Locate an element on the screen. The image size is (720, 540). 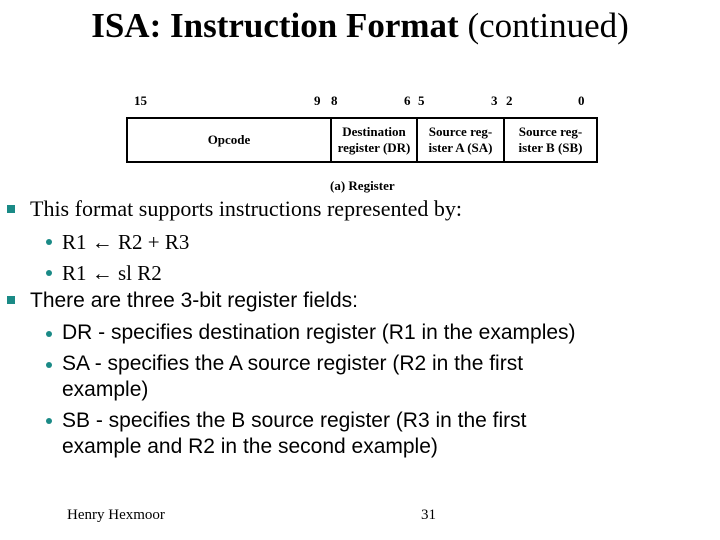
slide-title: ISA: Instruction Format (continued) is located at coordinates (360, 26).